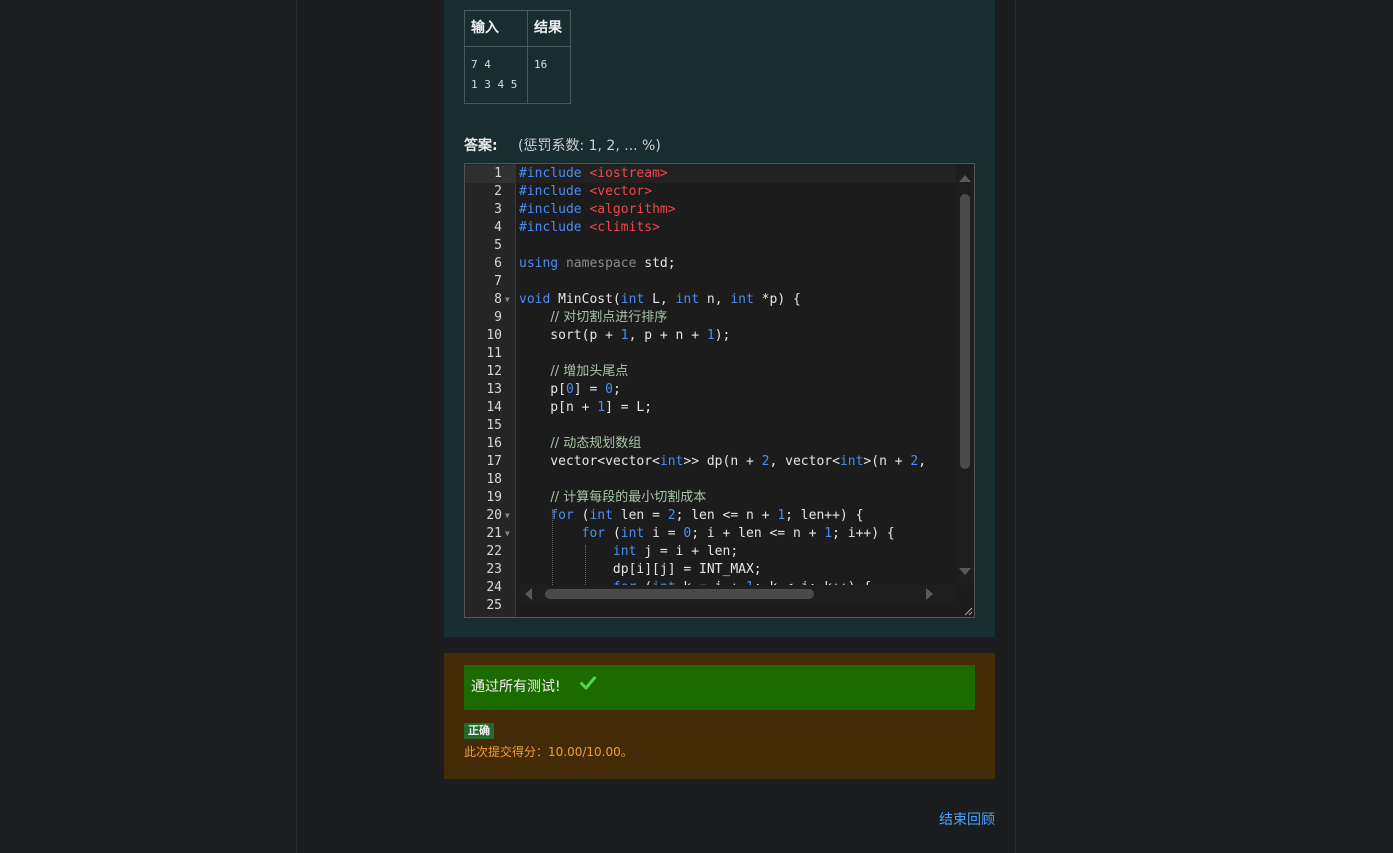 The image size is (1393, 853). I want to click on scroll-down-icon, so click(965, 571).